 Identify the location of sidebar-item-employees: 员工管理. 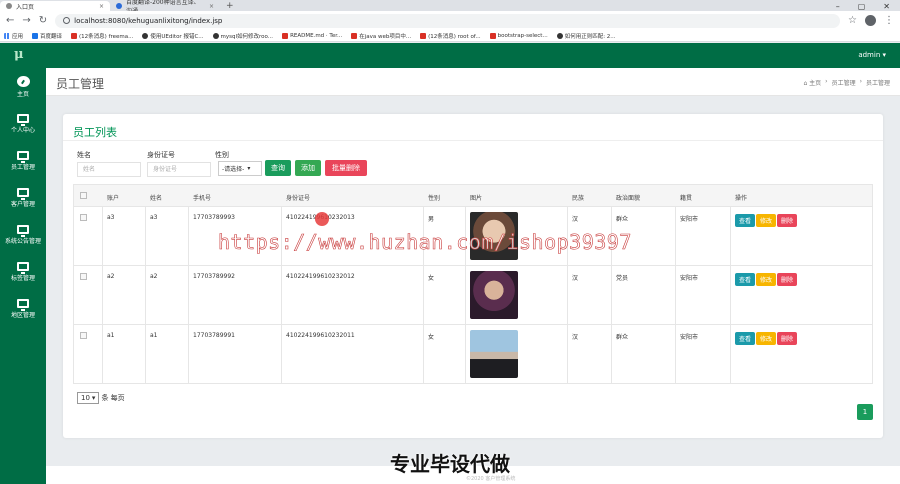
(23, 160).